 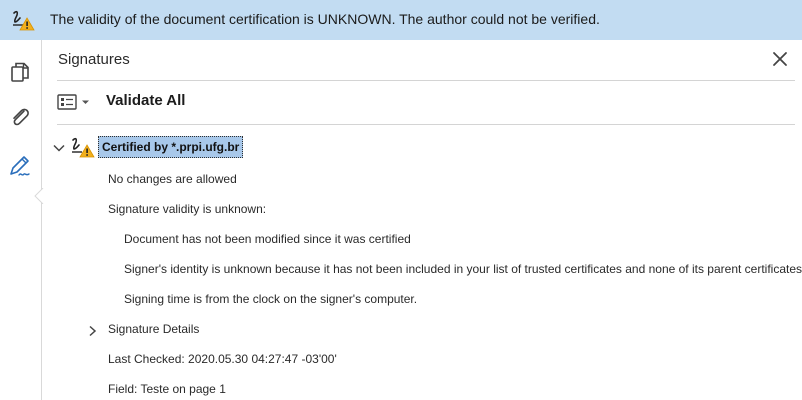 What do you see at coordinates (39, 196) in the screenshot?
I see `active-panel-pointer-icon` at bounding box center [39, 196].